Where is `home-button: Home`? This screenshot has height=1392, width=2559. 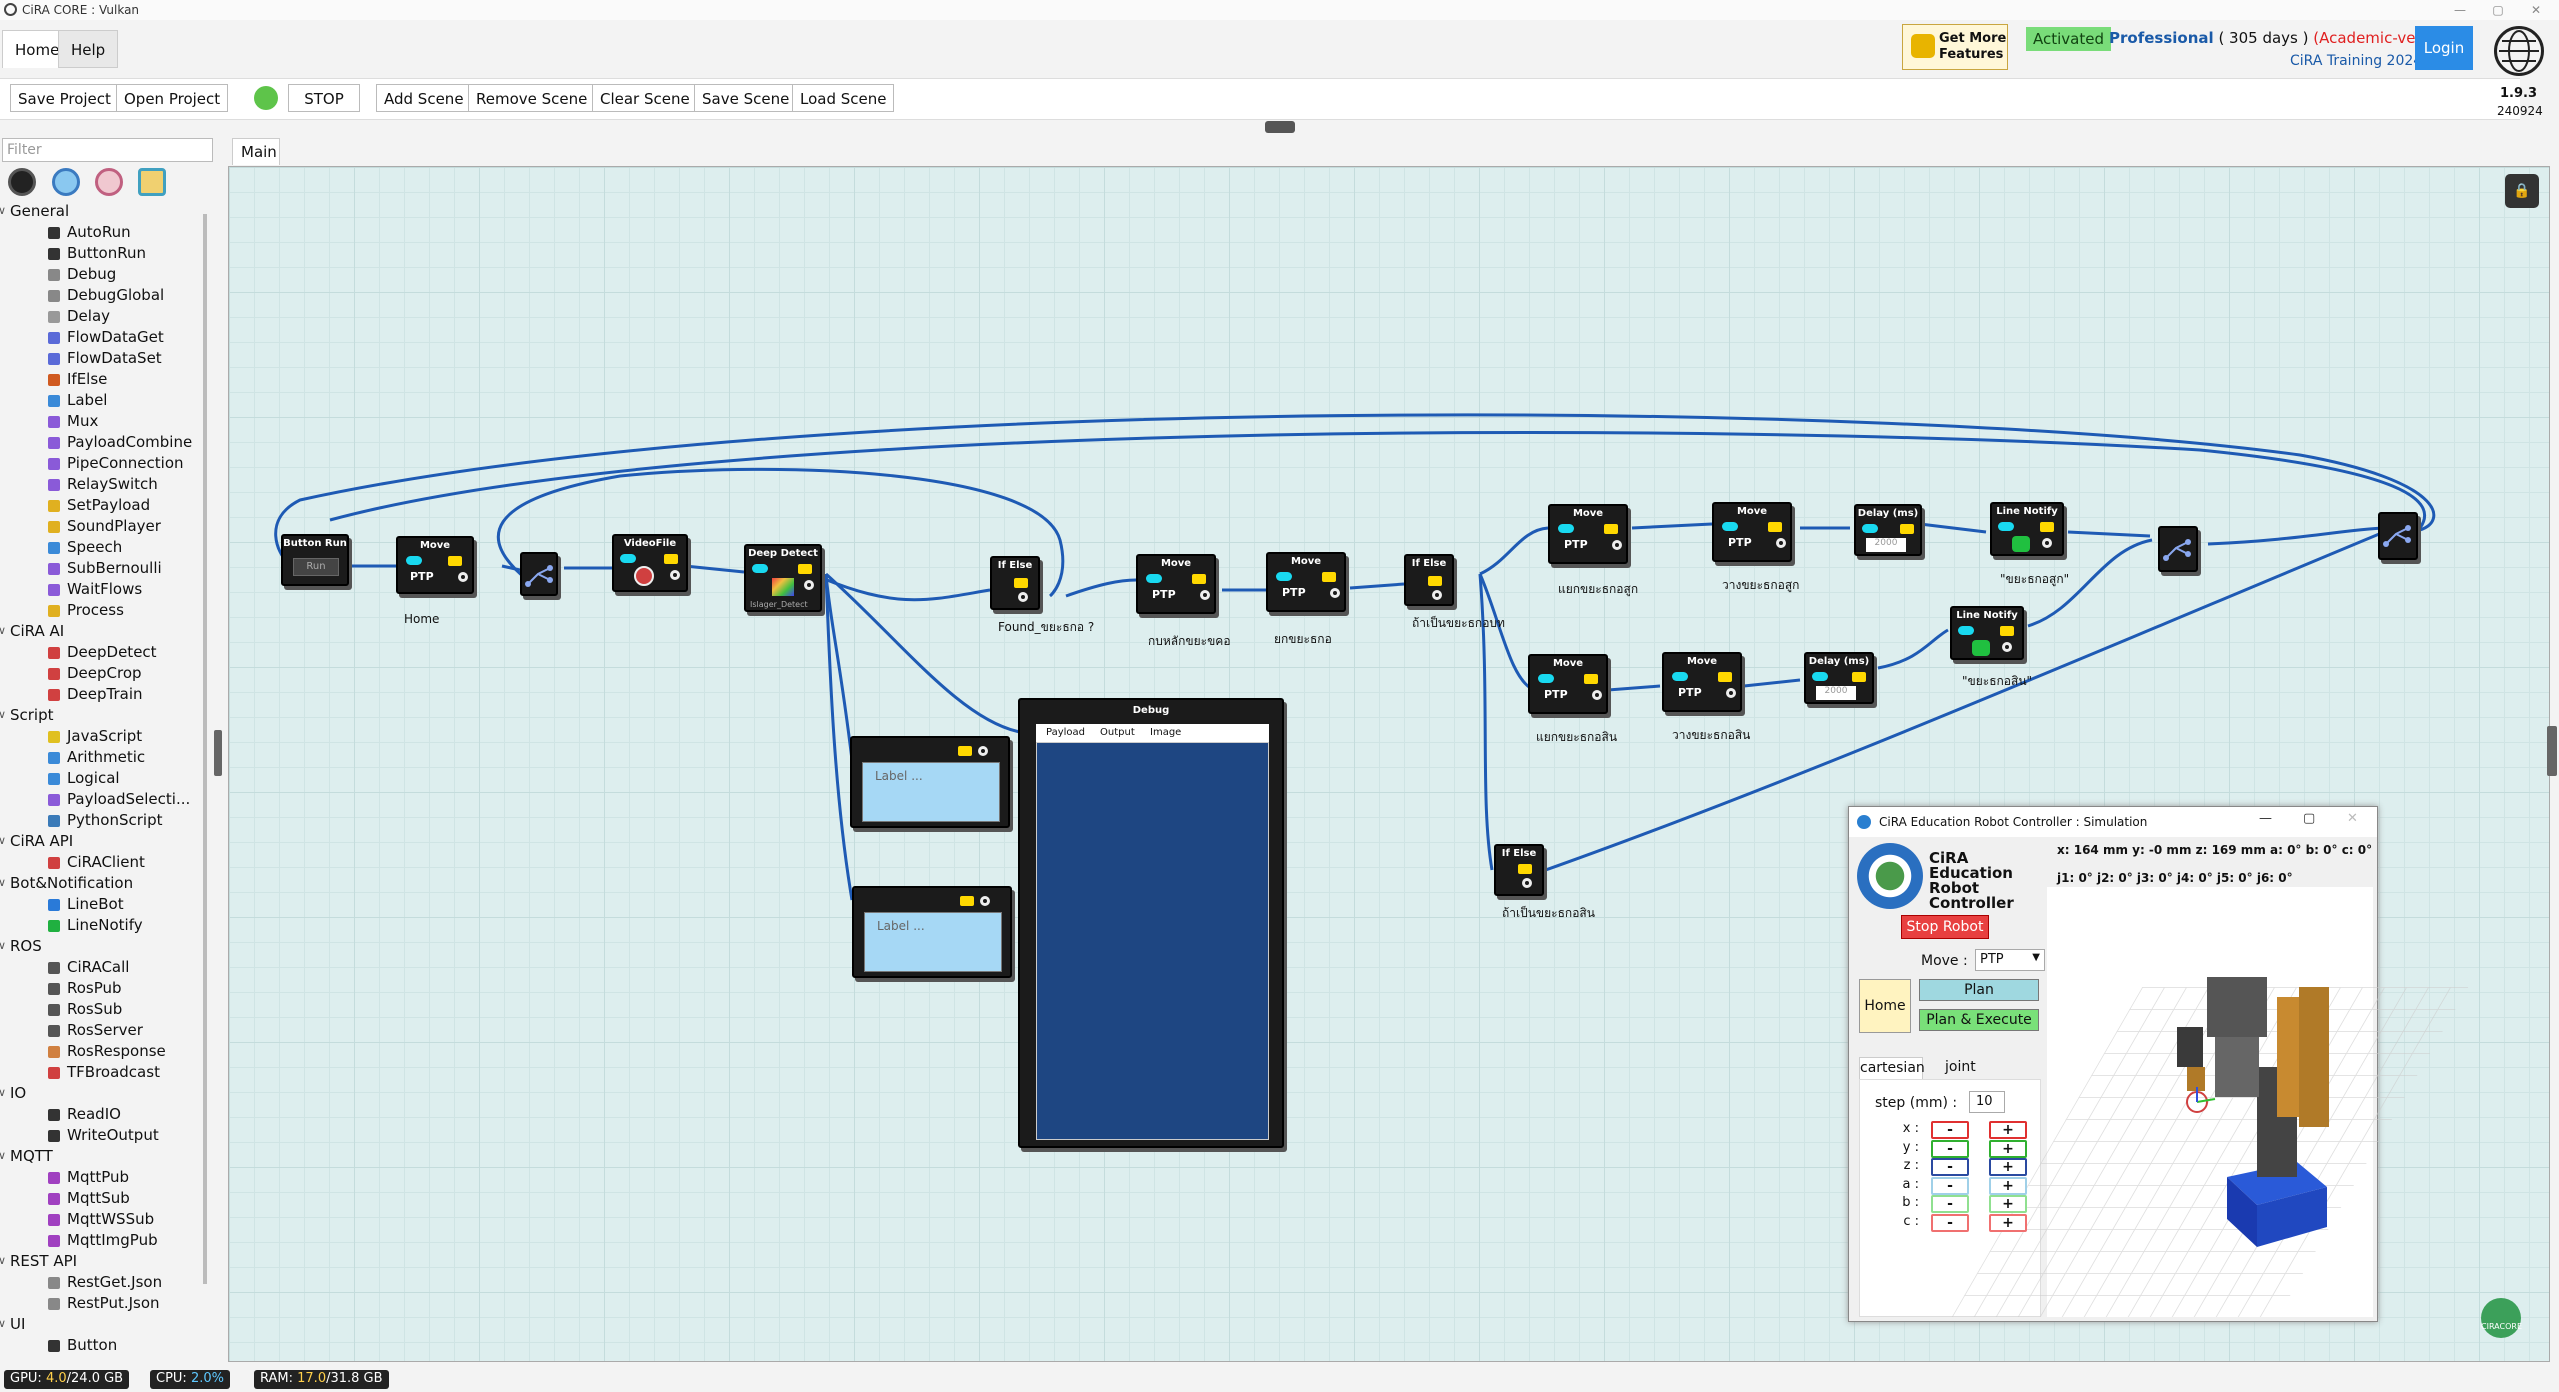
home-button: Home is located at coordinates (1885, 1006).